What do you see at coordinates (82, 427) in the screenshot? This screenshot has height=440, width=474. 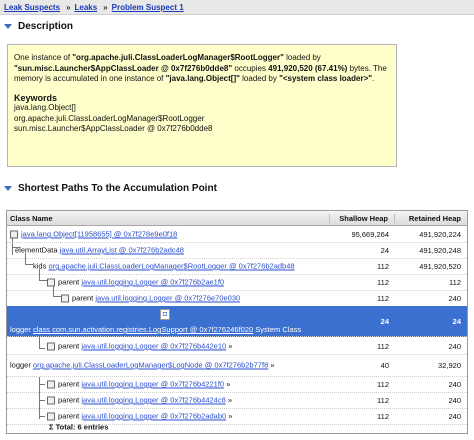 I see `total-entries: Total: 6 entries` at bounding box center [82, 427].